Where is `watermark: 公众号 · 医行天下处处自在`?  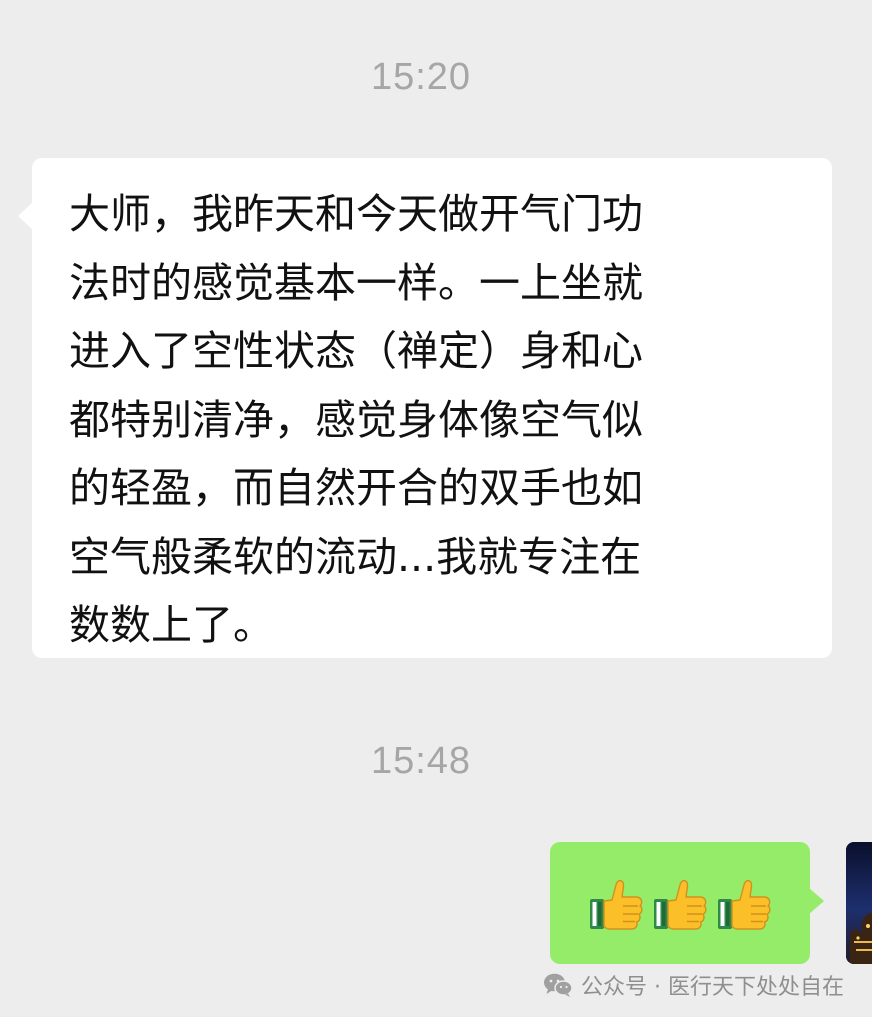 watermark: 公众号 · 医行天下处处自在 is located at coordinates (693, 985).